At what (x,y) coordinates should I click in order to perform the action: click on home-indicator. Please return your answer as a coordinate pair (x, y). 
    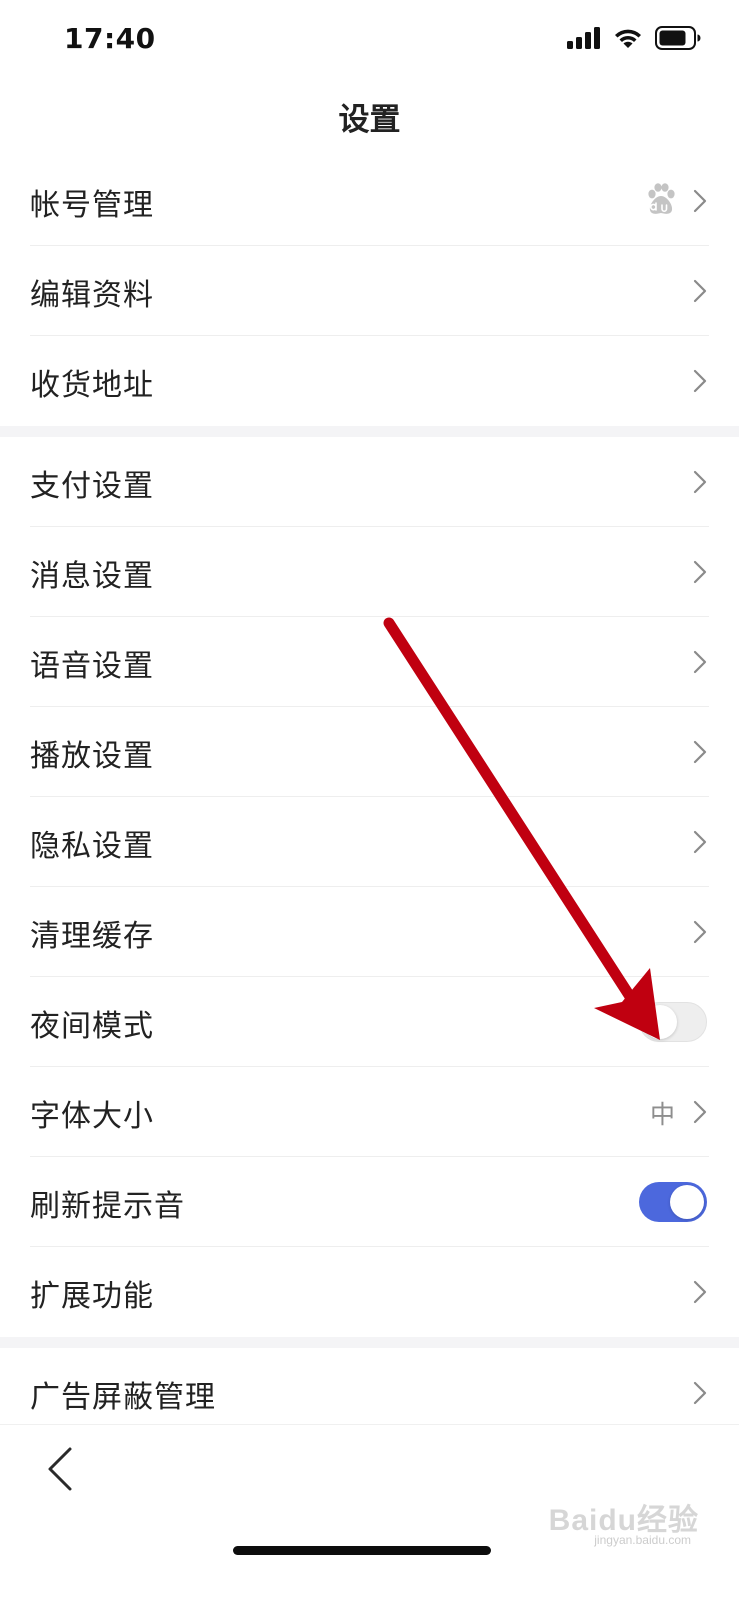
    Looking at the image, I should click on (362, 1550).